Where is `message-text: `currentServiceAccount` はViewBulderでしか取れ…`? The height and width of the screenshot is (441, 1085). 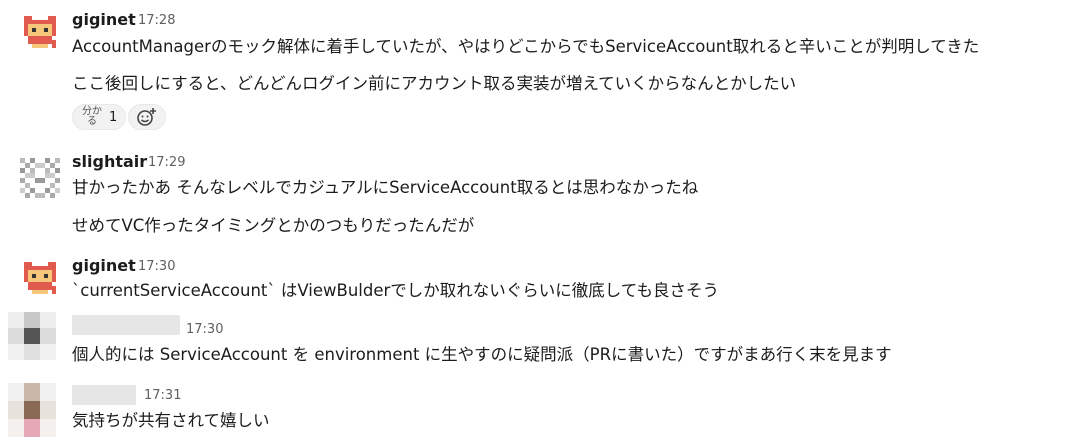
message-text: `currentServiceAccount` はViewBulderでしか取れ… is located at coordinates (395, 290).